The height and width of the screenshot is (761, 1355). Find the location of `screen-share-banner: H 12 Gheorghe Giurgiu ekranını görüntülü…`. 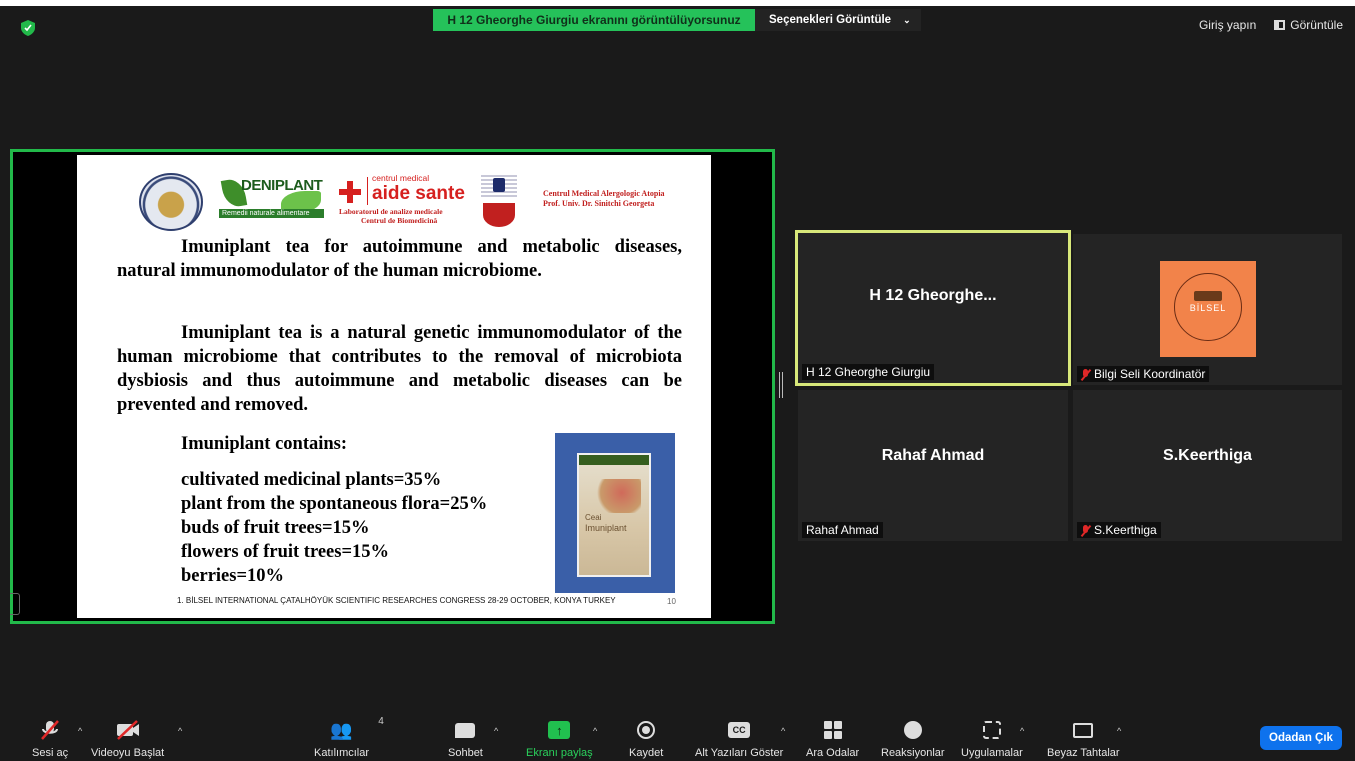

screen-share-banner: H 12 Gheorghe Giurgiu ekranını görüntülü… is located at coordinates (677, 20).